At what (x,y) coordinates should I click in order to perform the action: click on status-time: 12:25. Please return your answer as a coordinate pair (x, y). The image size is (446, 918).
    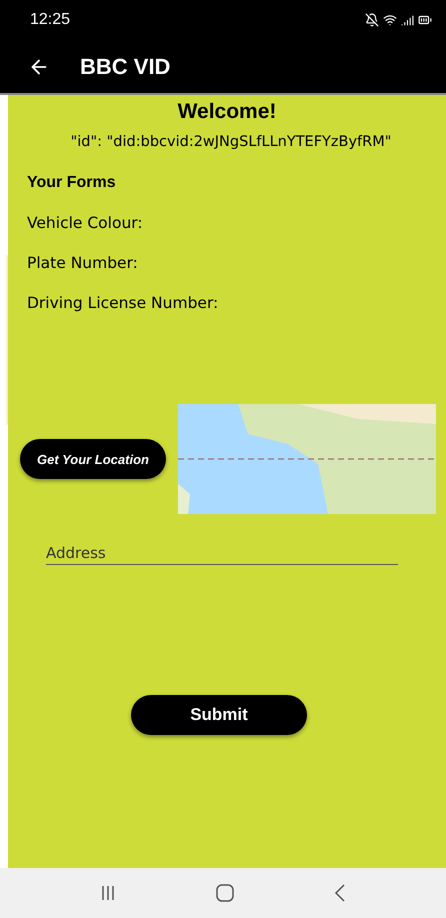
    Looking at the image, I should click on (50, 20).